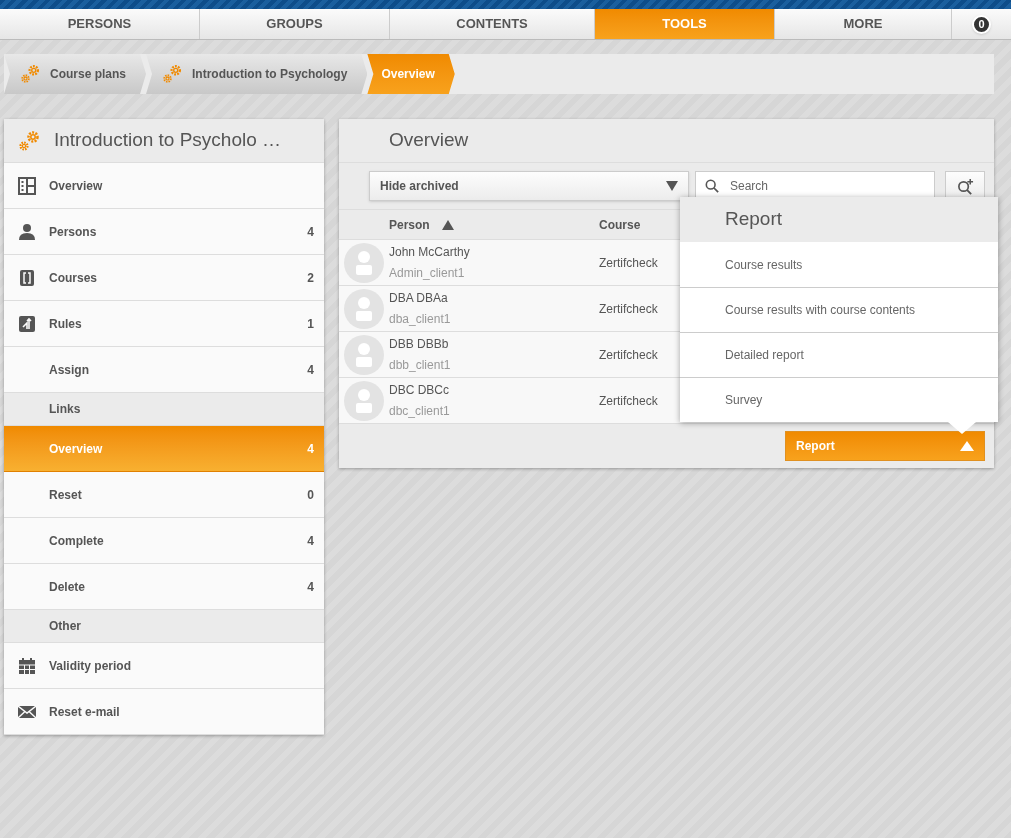 This screenshot has height=838, width=1011. What do you see at coordinates (164, 232) in the screenshot?
I see `sidebar-item: Persons 4` at bounding box center [164, 232].